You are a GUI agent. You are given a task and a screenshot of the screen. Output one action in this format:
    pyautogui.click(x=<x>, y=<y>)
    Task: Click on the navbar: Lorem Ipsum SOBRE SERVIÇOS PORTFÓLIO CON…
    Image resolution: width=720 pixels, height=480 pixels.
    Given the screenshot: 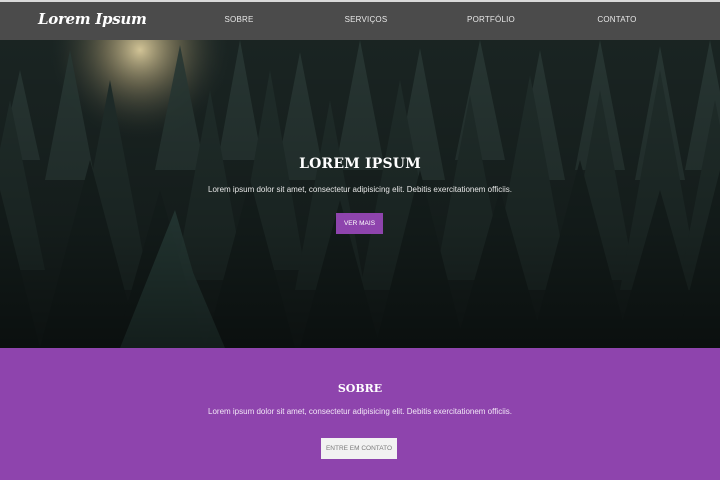 What is the action you would take?
    pyautogui.click(x=360, y=20)
    